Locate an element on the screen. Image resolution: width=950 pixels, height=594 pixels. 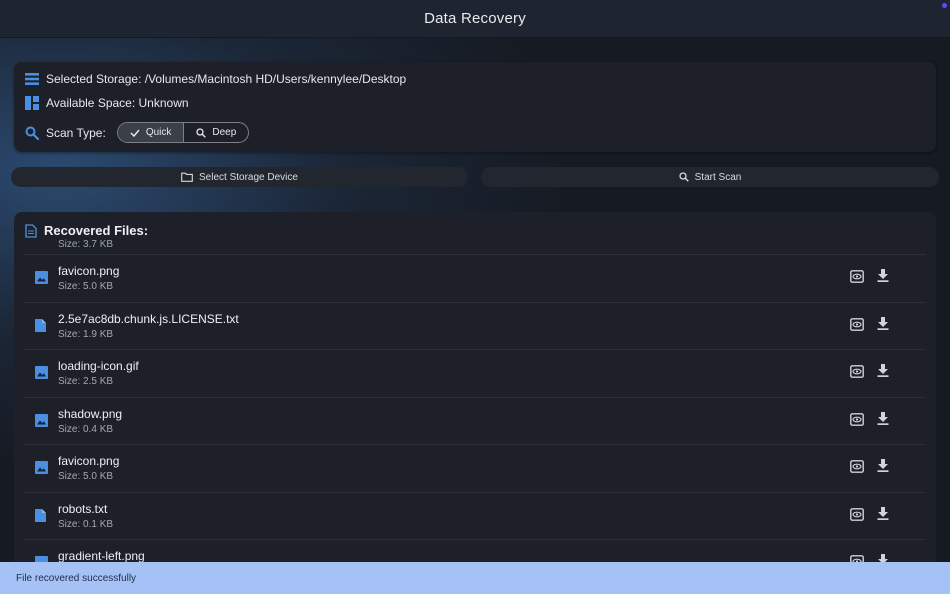
file-name: shadow.png is located at coordinates (90, 413).